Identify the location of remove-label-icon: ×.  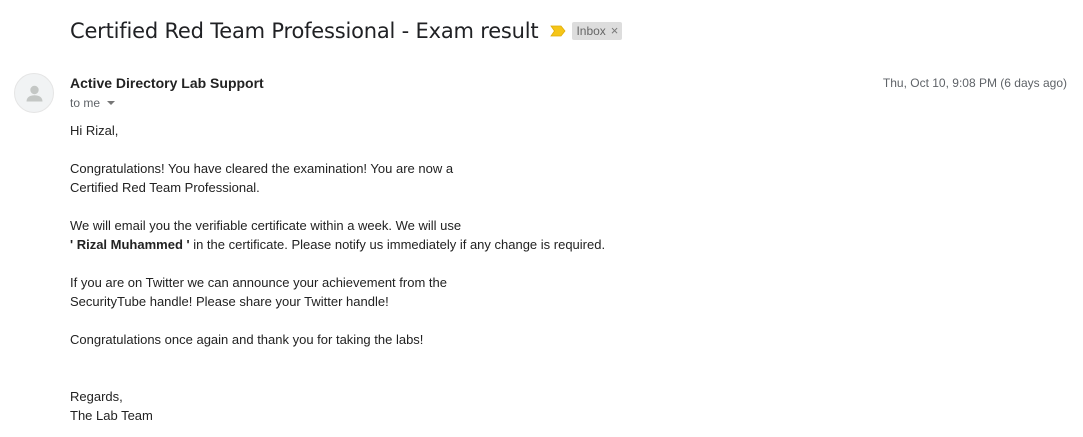
(615, 31).